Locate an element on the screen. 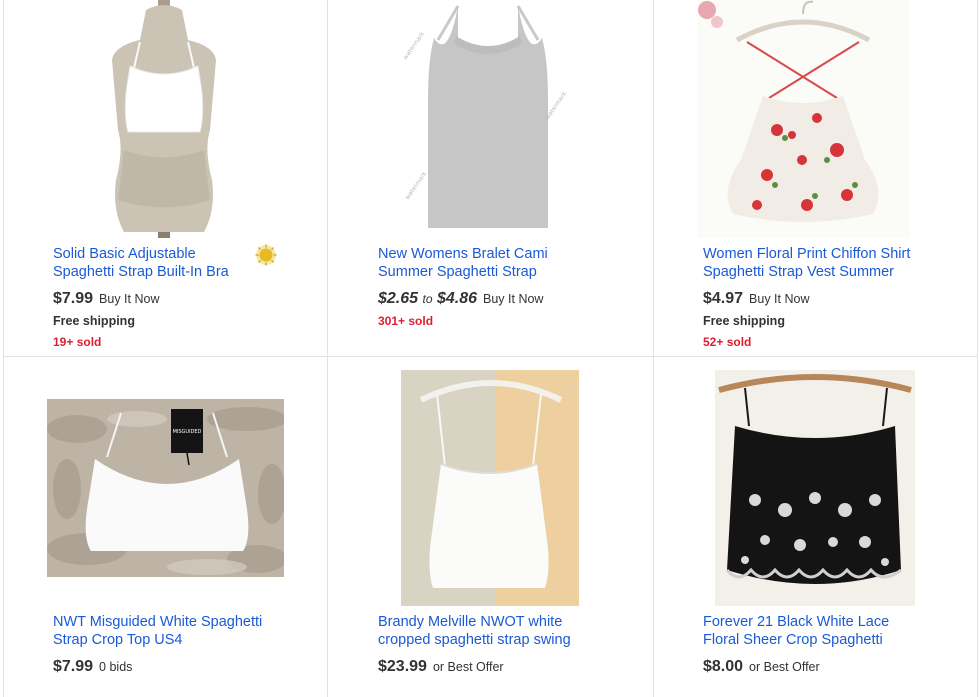 The height and width of the screenshot is (697, 980). price-low: $2.65 is located at coordinates (398, 298).